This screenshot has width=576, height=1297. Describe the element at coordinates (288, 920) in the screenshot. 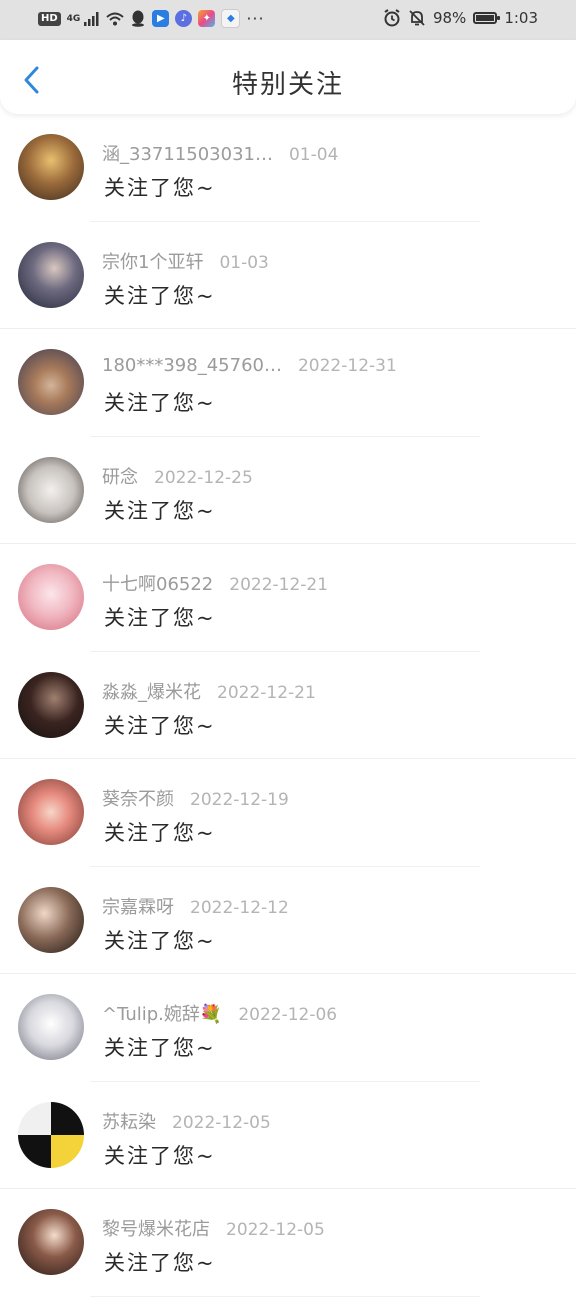

I see `list-item: 宗嘉霖呀 2022-12-12 关注了您~` at that location.